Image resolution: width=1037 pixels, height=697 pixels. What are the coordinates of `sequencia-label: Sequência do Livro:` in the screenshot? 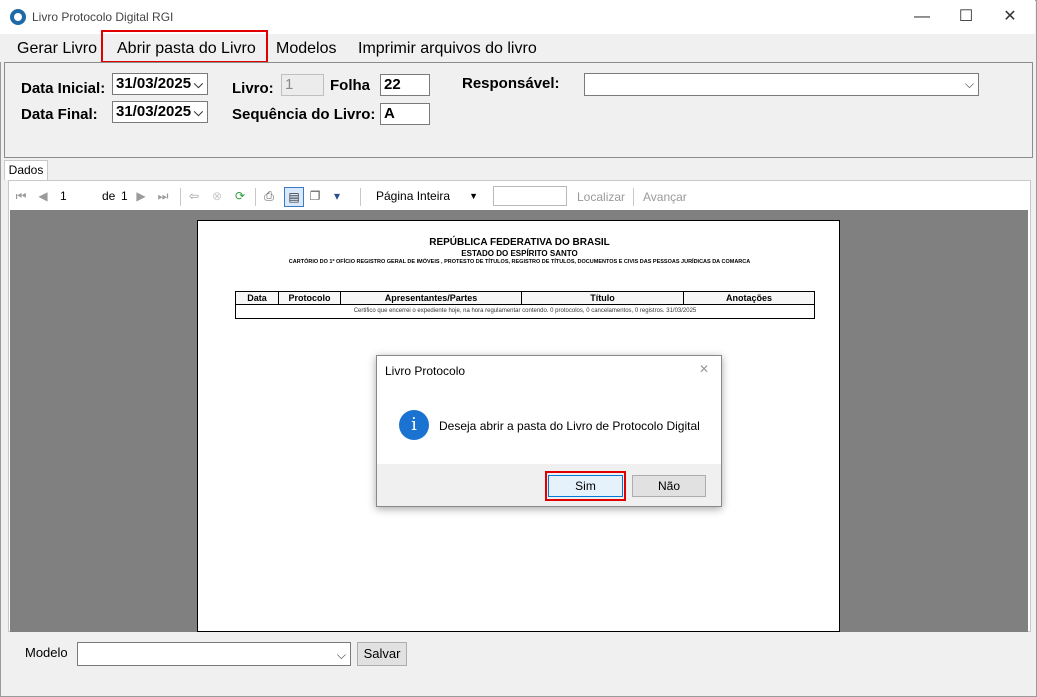 It's located at (304, 114).